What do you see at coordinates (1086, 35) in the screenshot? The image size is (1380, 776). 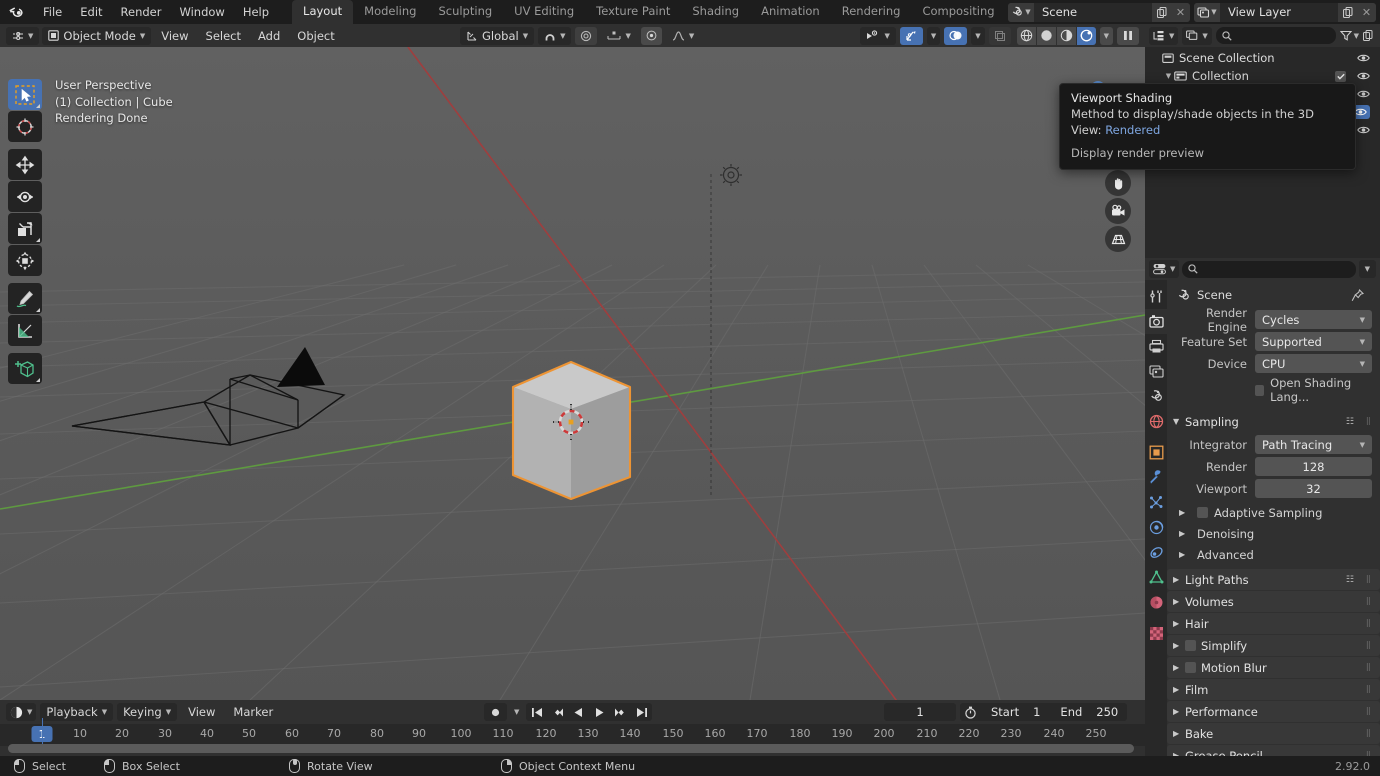 I see `shading-rendered-button` at bounding box center [1086, 35].